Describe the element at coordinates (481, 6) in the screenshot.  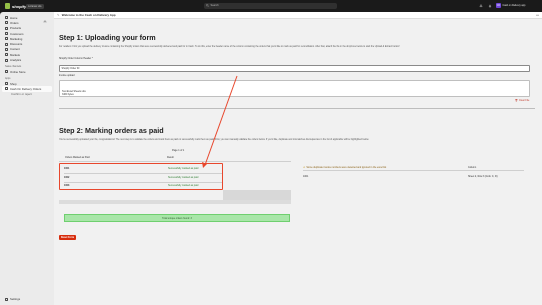
I see `notification-icon` at that location.